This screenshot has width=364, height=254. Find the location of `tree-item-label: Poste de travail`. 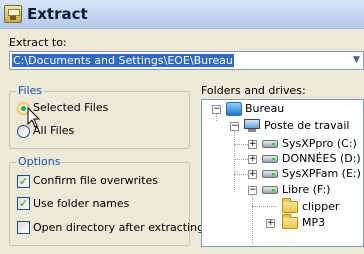

tree-item-label: Poste de travail is located at coordinates (307, 125).